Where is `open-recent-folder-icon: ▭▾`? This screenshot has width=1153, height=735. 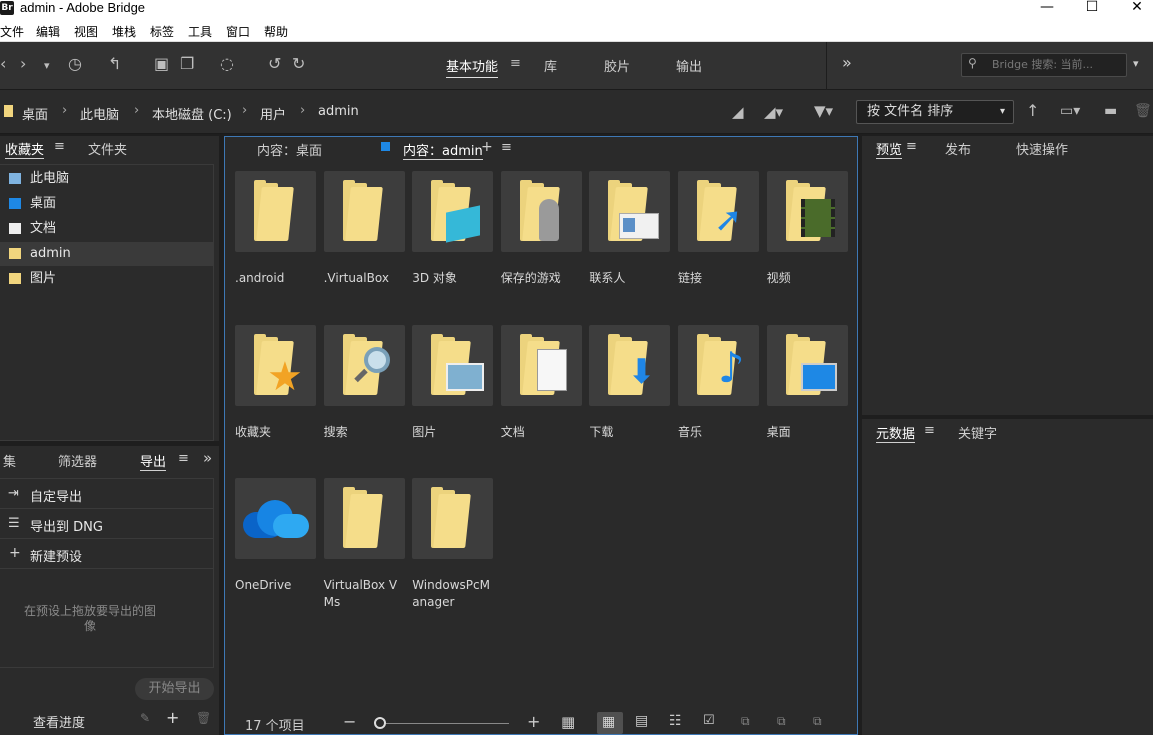
open-recent-folder-icon: ▭▾ is located at coordinates (1070, 111).